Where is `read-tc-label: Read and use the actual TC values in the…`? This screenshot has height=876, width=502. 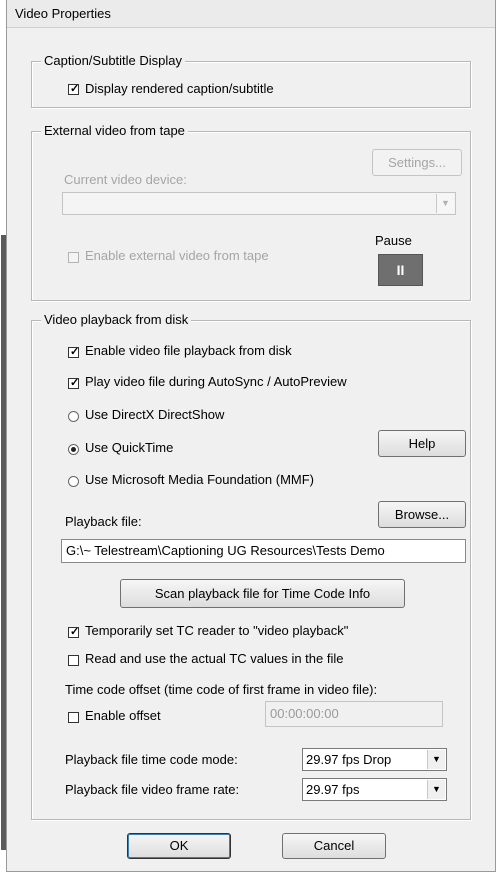
read-tc-label: Read and use the actual TC values in the… is located at coordinates (214, 658).